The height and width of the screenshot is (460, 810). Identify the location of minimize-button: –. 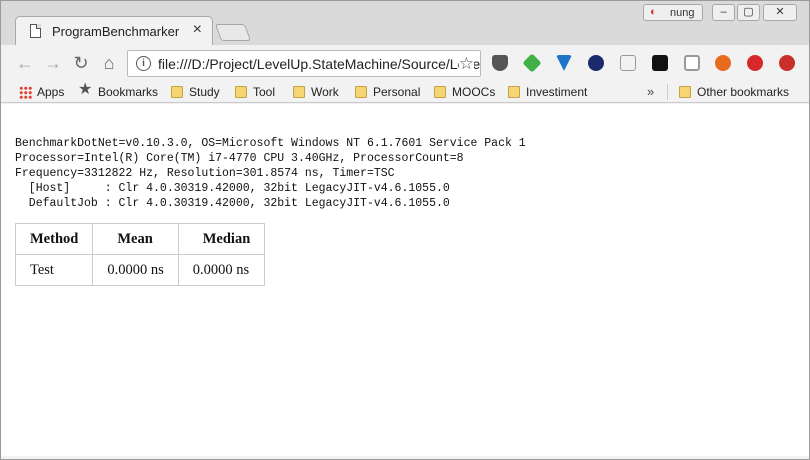
(723, 12).